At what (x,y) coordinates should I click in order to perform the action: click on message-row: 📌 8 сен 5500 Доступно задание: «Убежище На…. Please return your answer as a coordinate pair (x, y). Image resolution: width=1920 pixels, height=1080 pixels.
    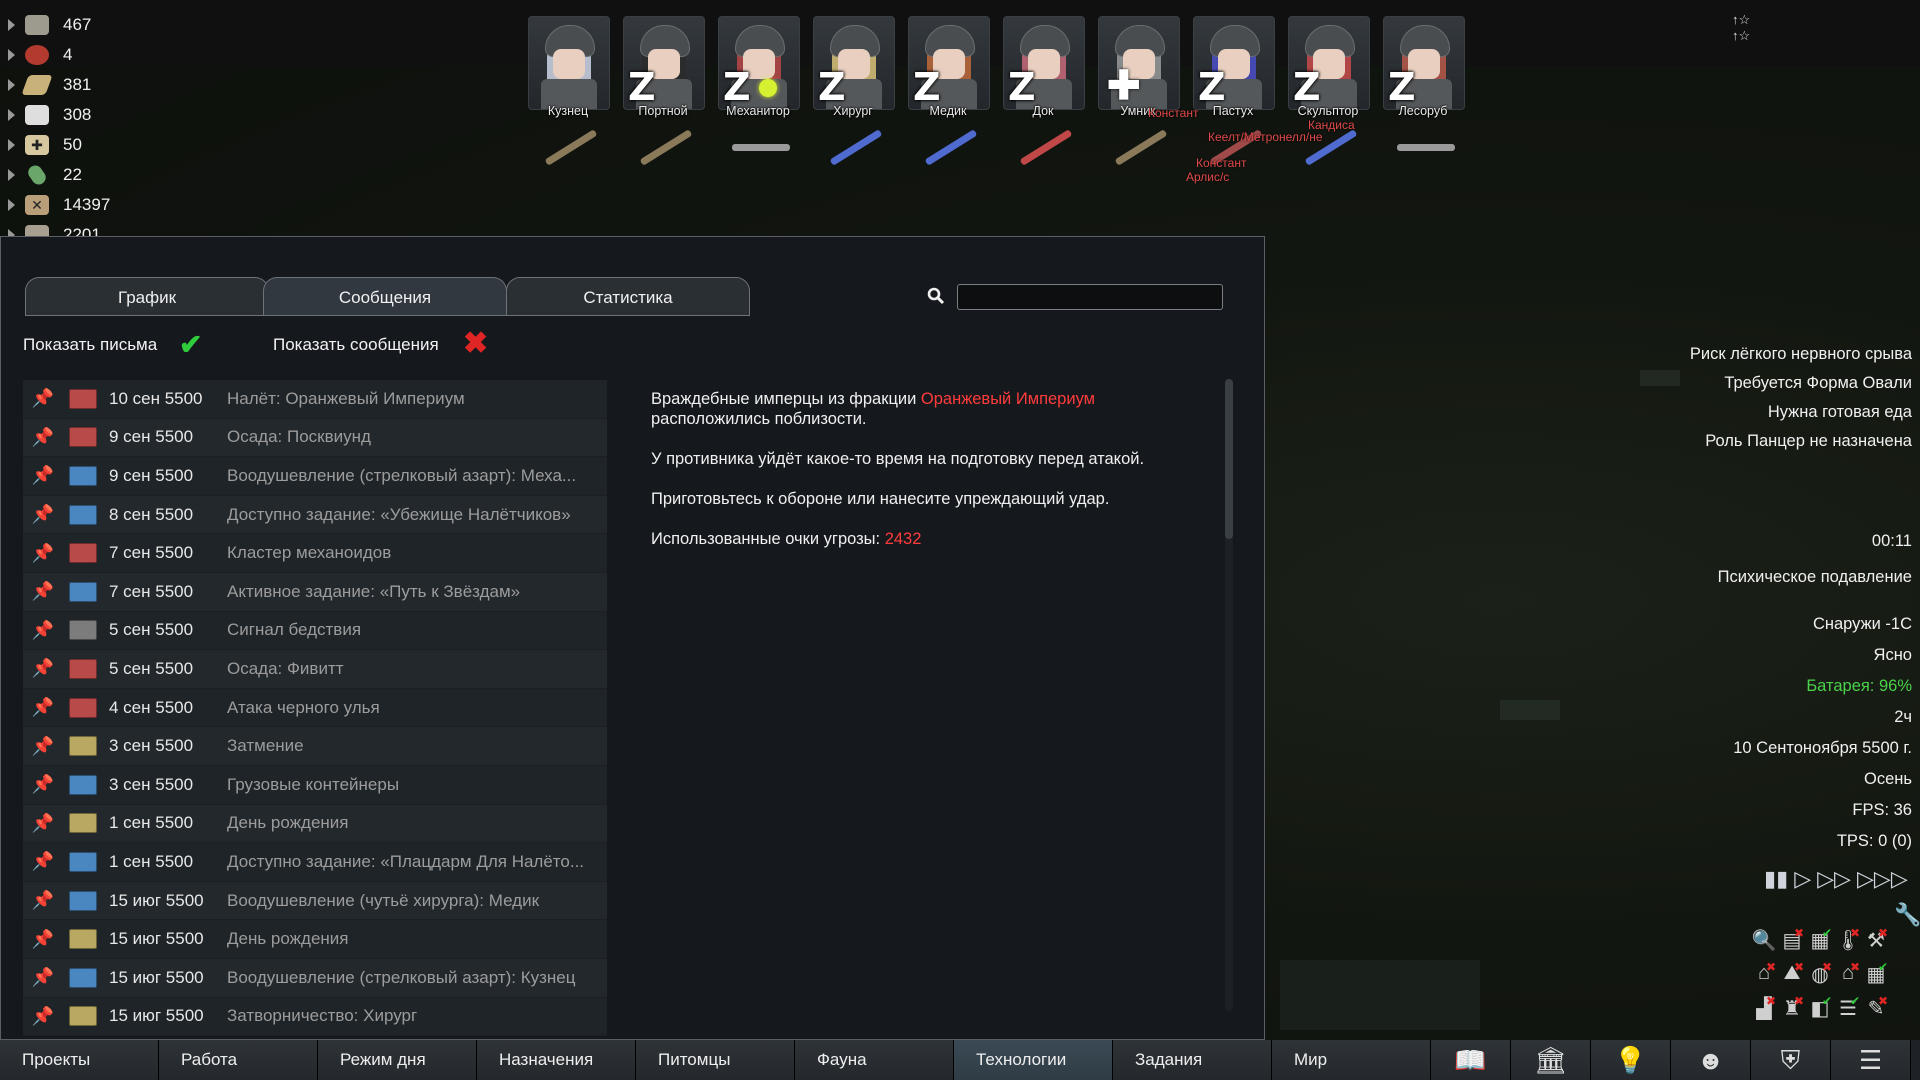
    Looking at the image, I should click on (315, 515).